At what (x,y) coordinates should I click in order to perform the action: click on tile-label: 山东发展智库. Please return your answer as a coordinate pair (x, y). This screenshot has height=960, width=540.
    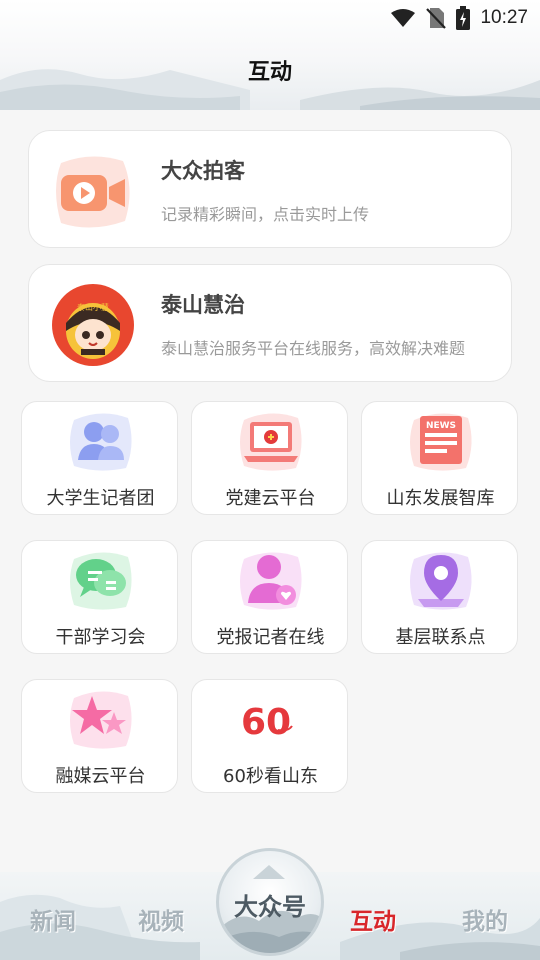
    Looking at the image, I should click on (440, 498).